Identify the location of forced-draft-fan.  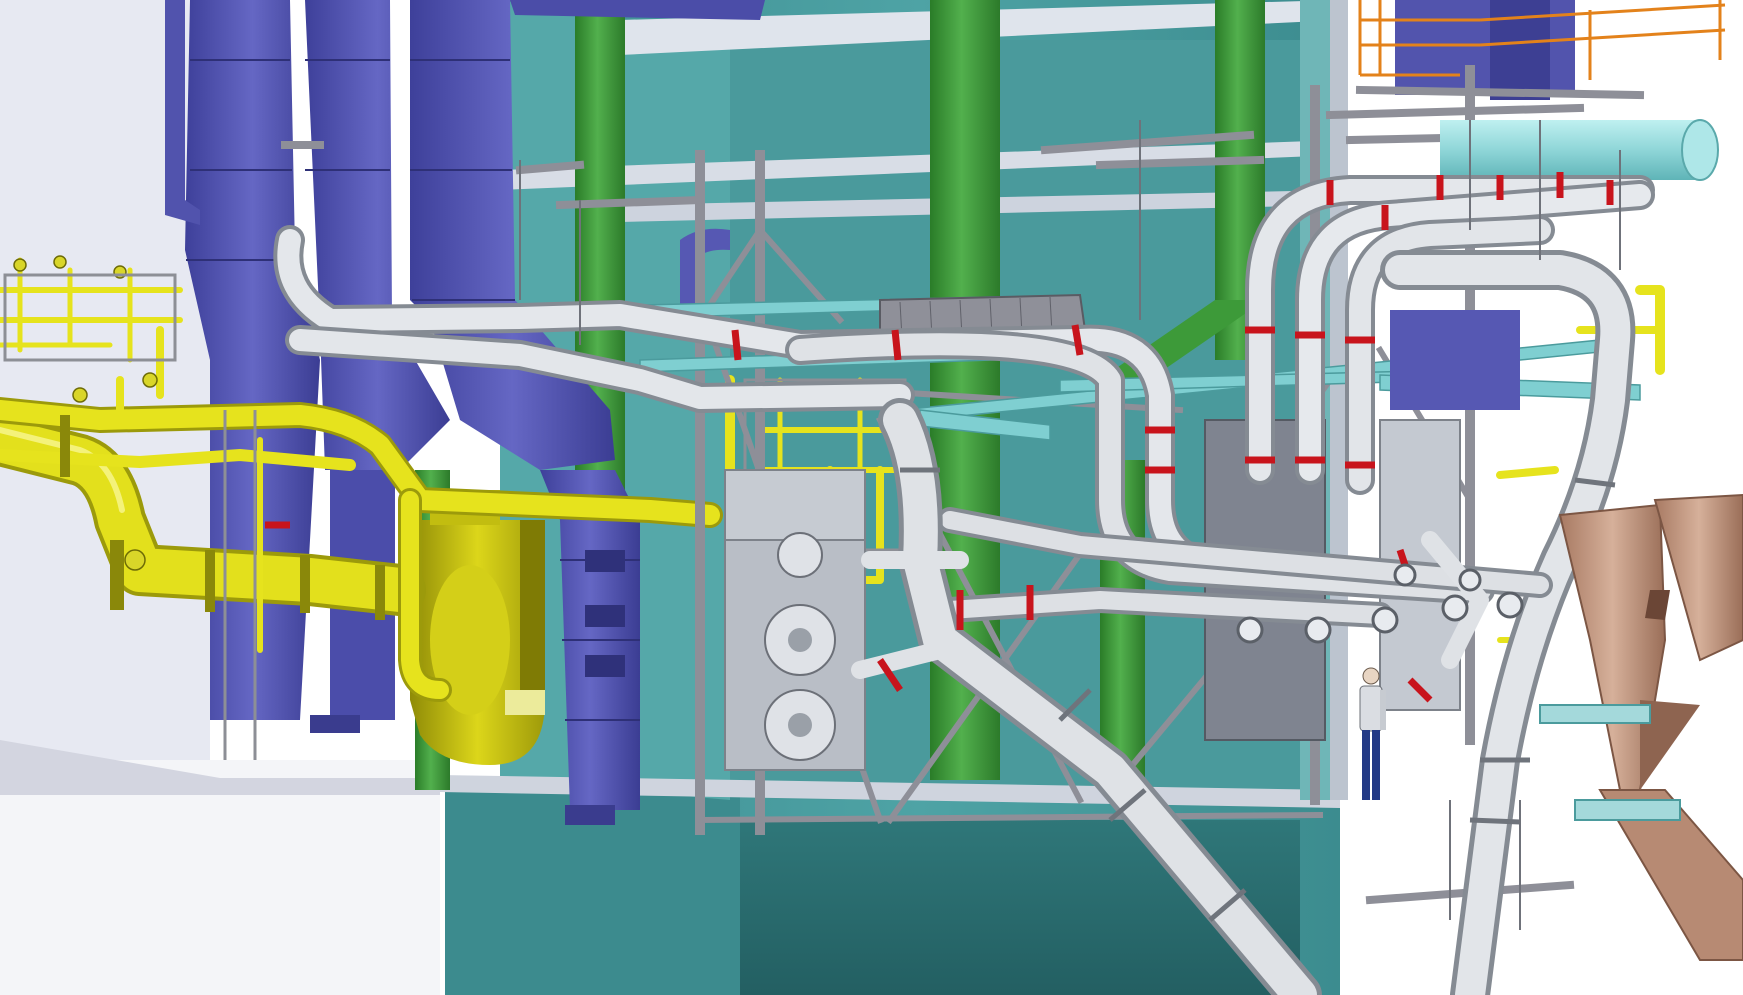
(477, 627).